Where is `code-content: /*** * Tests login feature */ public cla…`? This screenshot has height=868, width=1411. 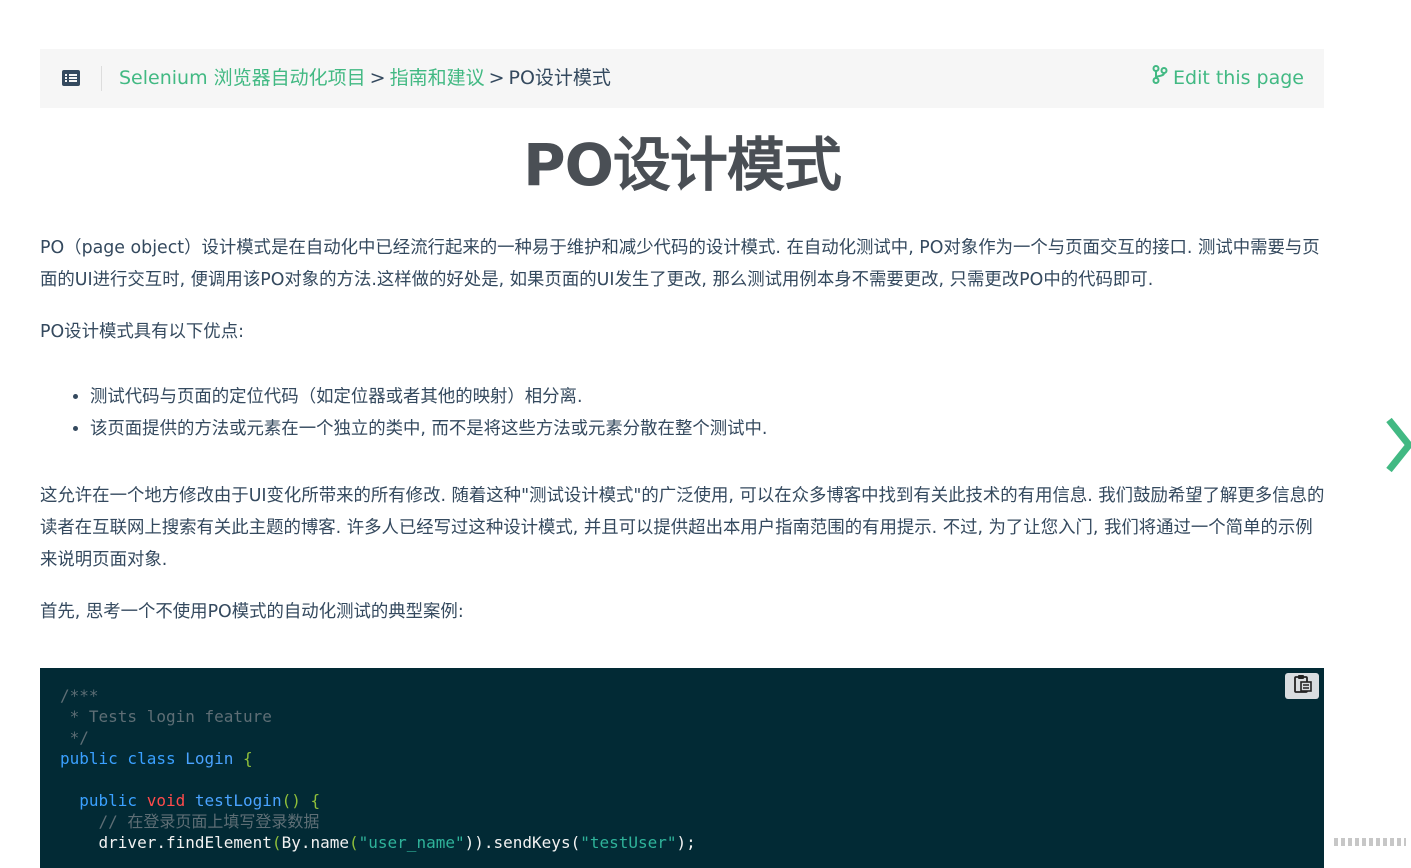
code-content: /*** * Tests login feature */ public cla… is located at coordinates (378, 769).